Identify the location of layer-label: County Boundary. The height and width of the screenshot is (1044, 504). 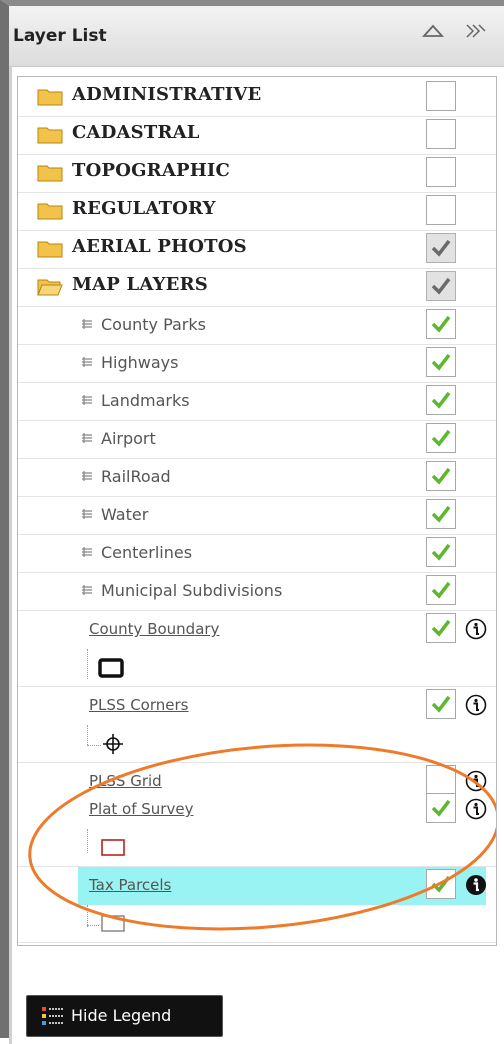
(154, 629).